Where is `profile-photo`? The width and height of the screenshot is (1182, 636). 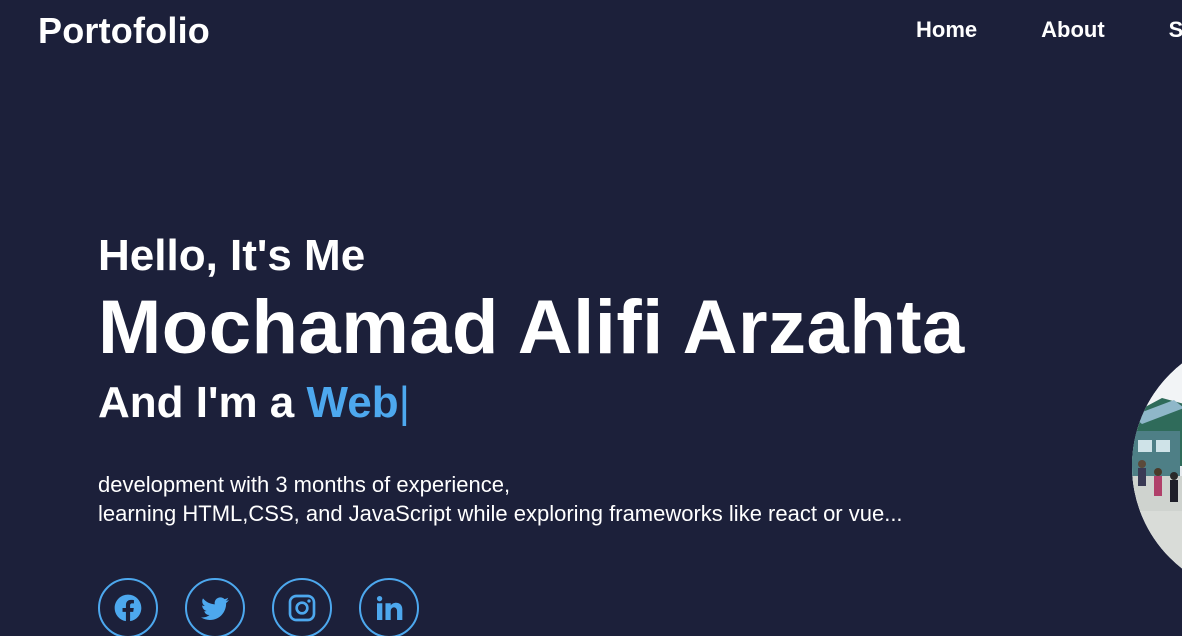 profile-photo is located at coordinates (1157, 466).